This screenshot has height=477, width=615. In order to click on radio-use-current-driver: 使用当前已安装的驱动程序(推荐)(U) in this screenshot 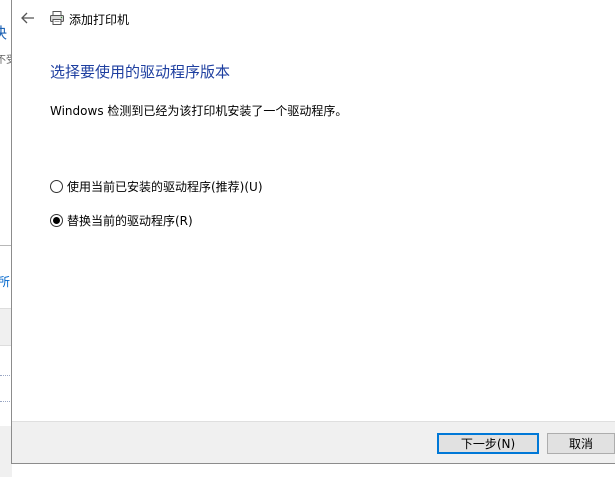, I will do `click(156, 186)`.